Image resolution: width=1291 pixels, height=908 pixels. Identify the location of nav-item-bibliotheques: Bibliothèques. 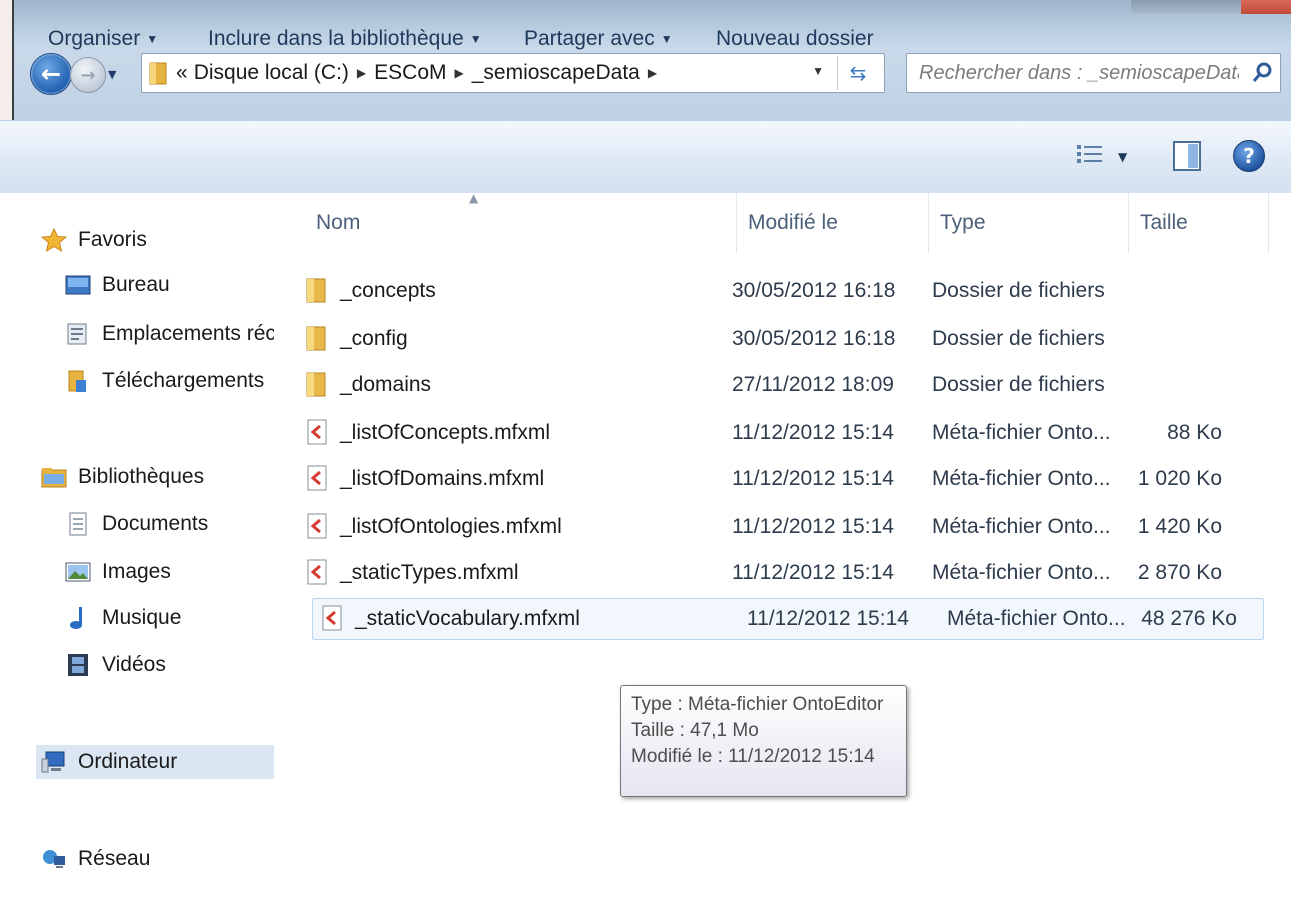
(157, 477).